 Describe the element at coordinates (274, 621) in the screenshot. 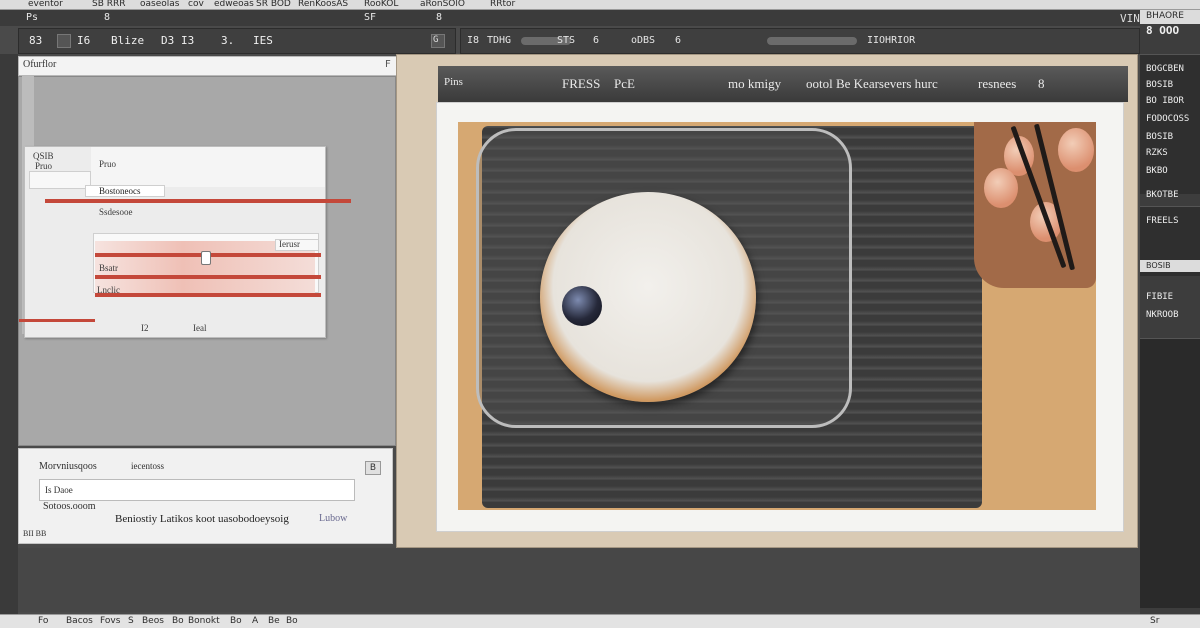

I see `status-item: Be` at that location.